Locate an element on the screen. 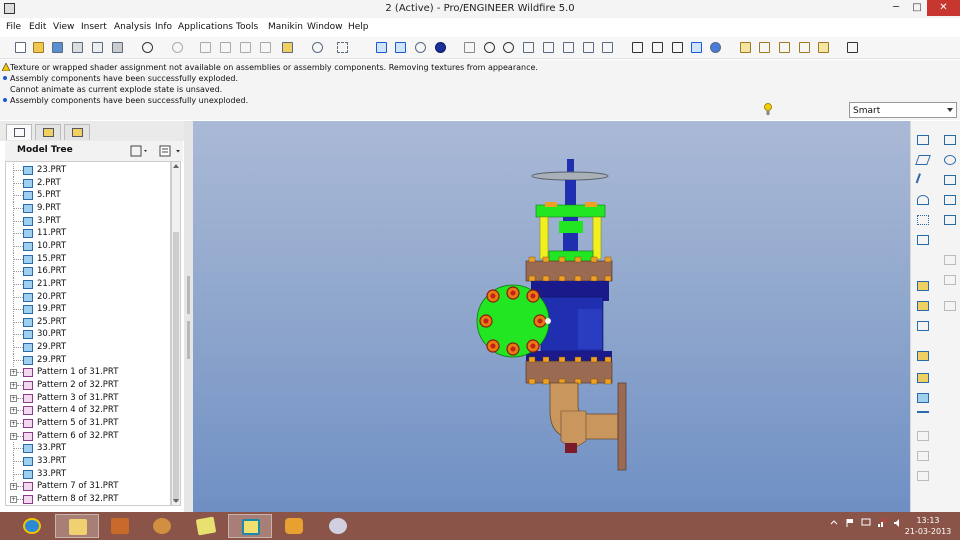 Image resolution: width=960 pixels, height=540 pixels. tree-item: + Pattern 2 of 32.PRT is located at coordinates (88, 385).